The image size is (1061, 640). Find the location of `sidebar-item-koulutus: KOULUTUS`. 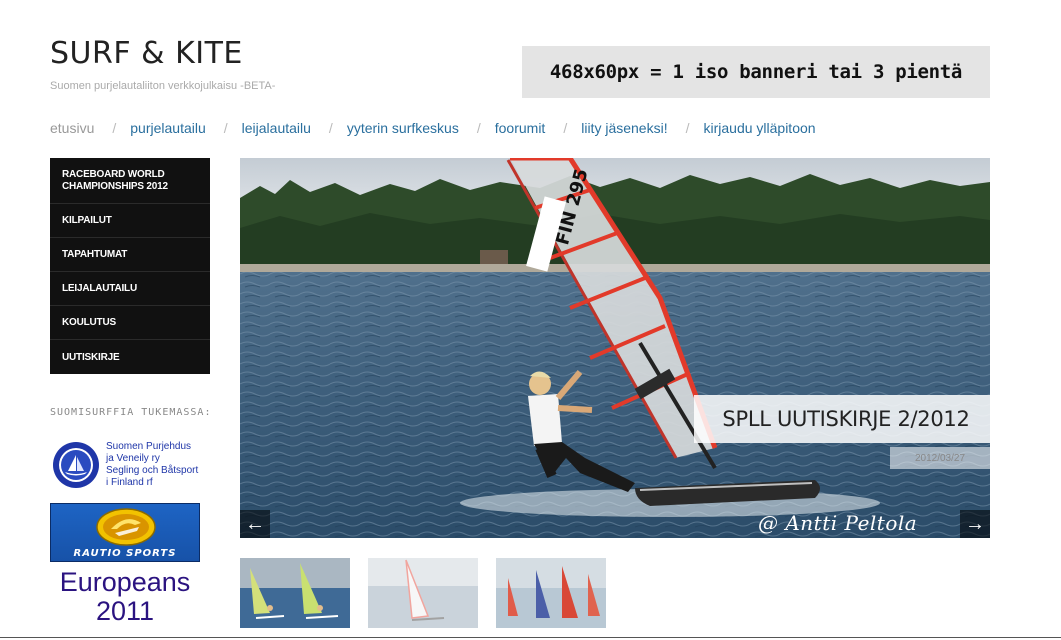

sidebar-item-koulutus: KOULUTUS is located at coordinates (130, 323).